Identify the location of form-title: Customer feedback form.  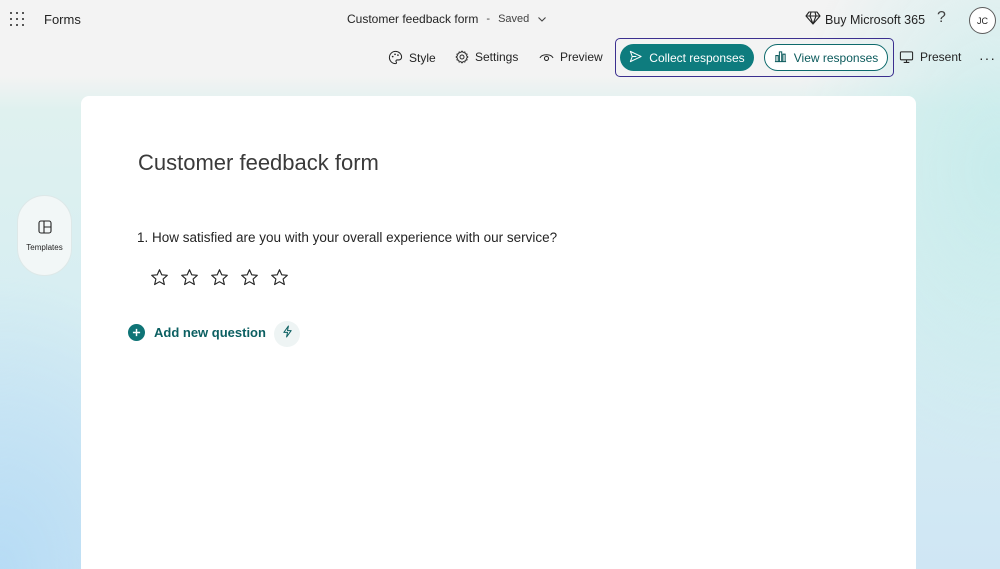
(258, 163).